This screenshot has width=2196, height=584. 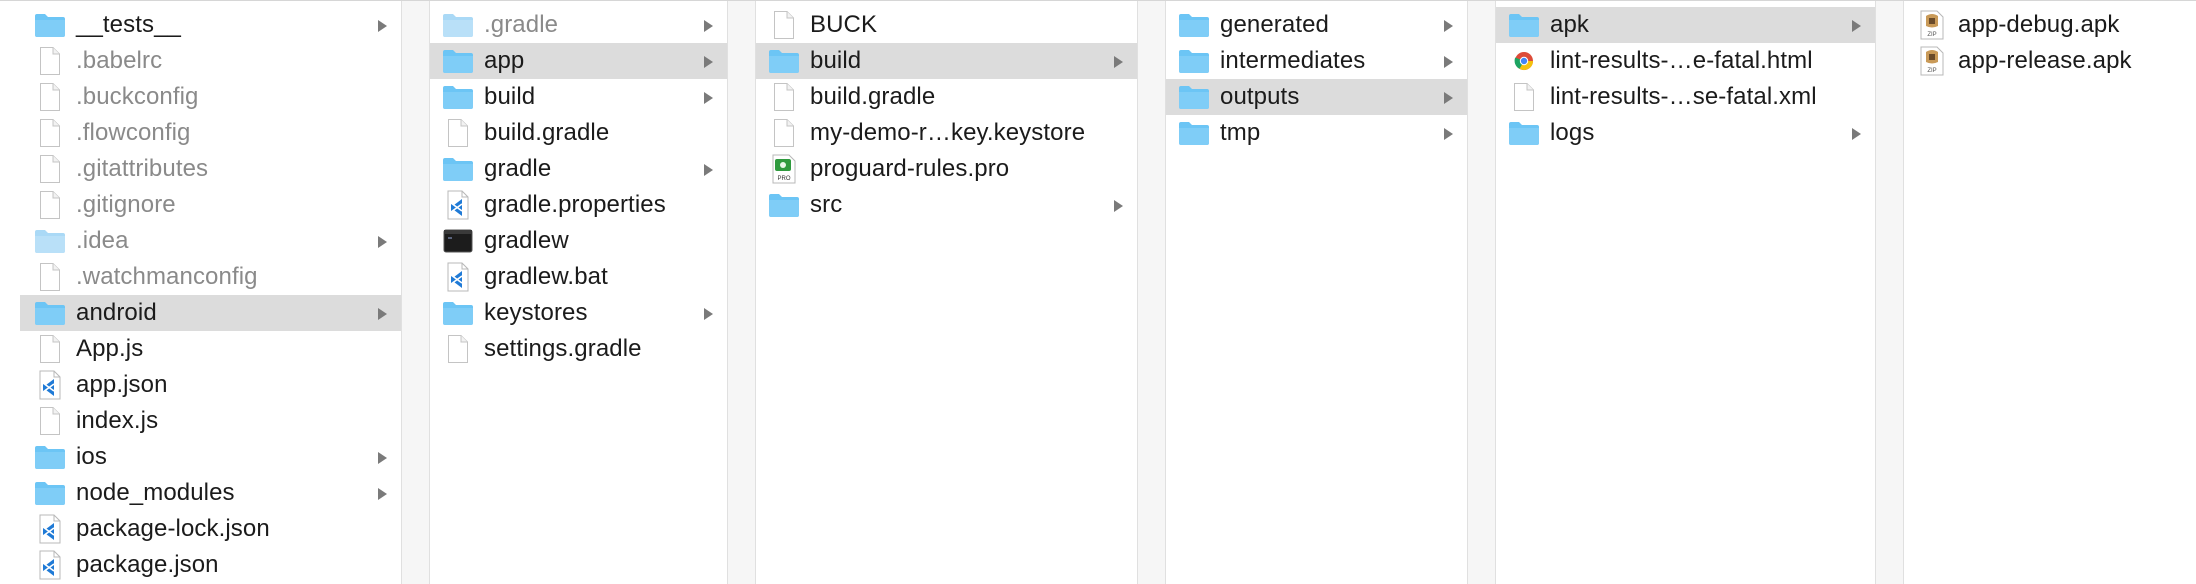 I want to click on item-name: tmp, so click(x=1240, y=132).